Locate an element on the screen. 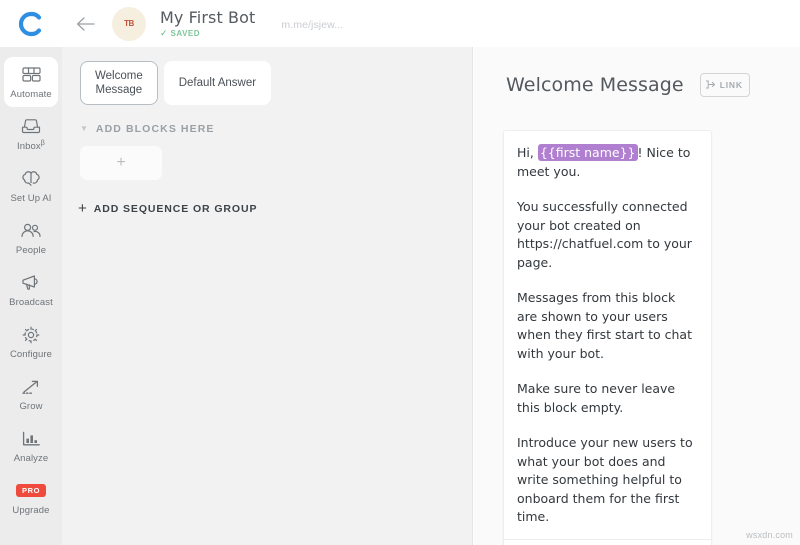 The width and height of the screenshot is (800, 545). link-badge: LINK is located at coordinates (724, 85).